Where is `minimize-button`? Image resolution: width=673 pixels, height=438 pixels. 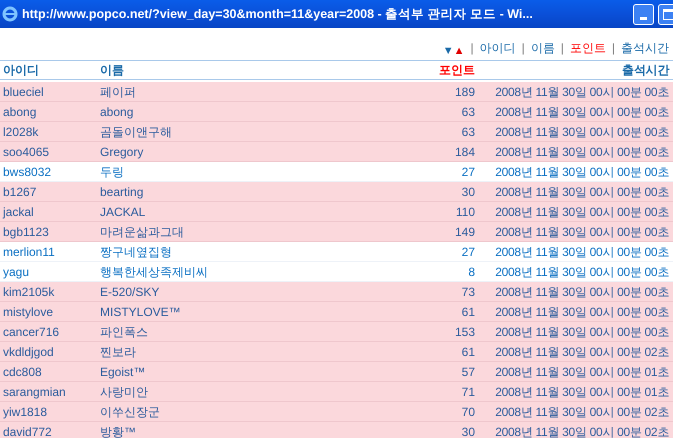 minimize-button is located at coordinates (643, 14).